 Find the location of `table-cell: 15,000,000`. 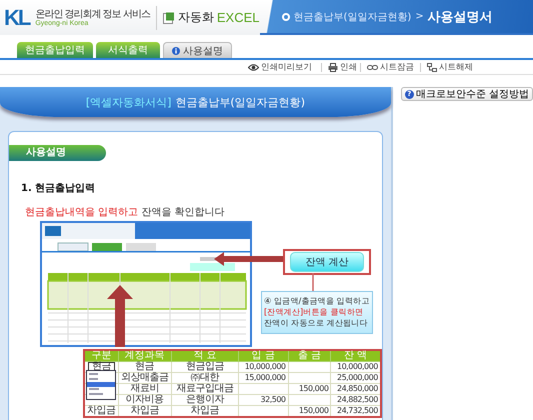

table-cell: 15,000,000 is located at coordinates (265, 377).